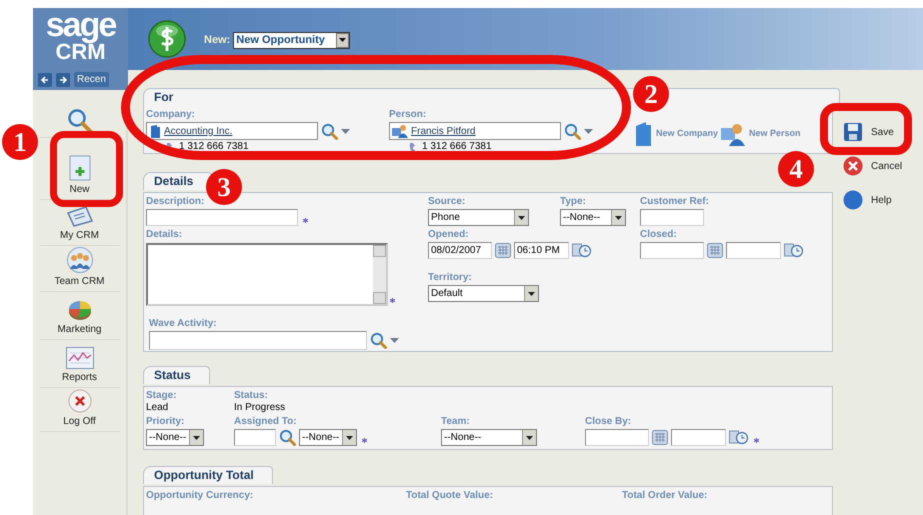  I want to click on field-label: Status:, so click(251, 396).